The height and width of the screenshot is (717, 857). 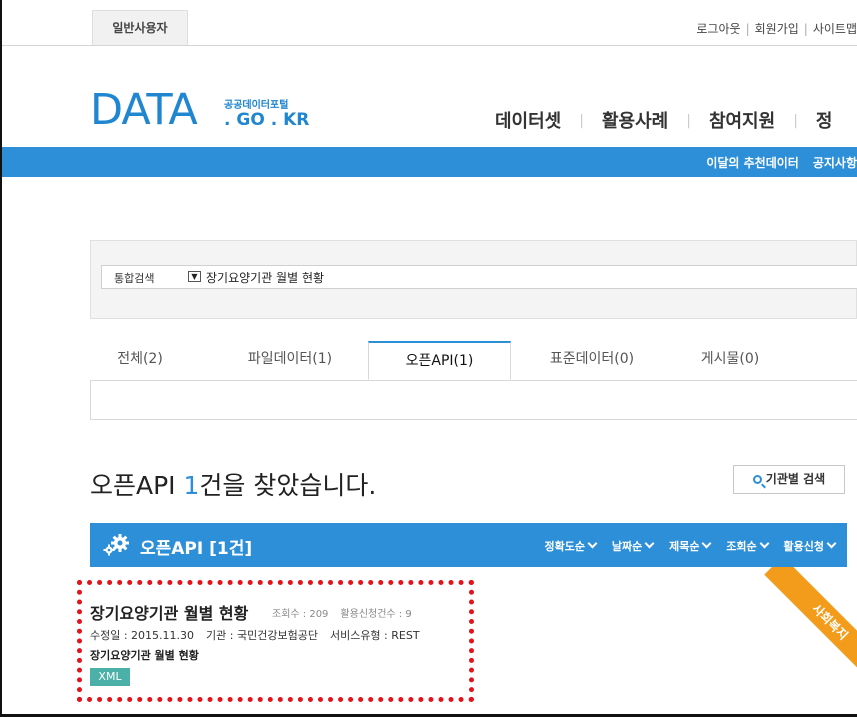 I want to click on sort-label: 조회순, so click(x=741, y=546).